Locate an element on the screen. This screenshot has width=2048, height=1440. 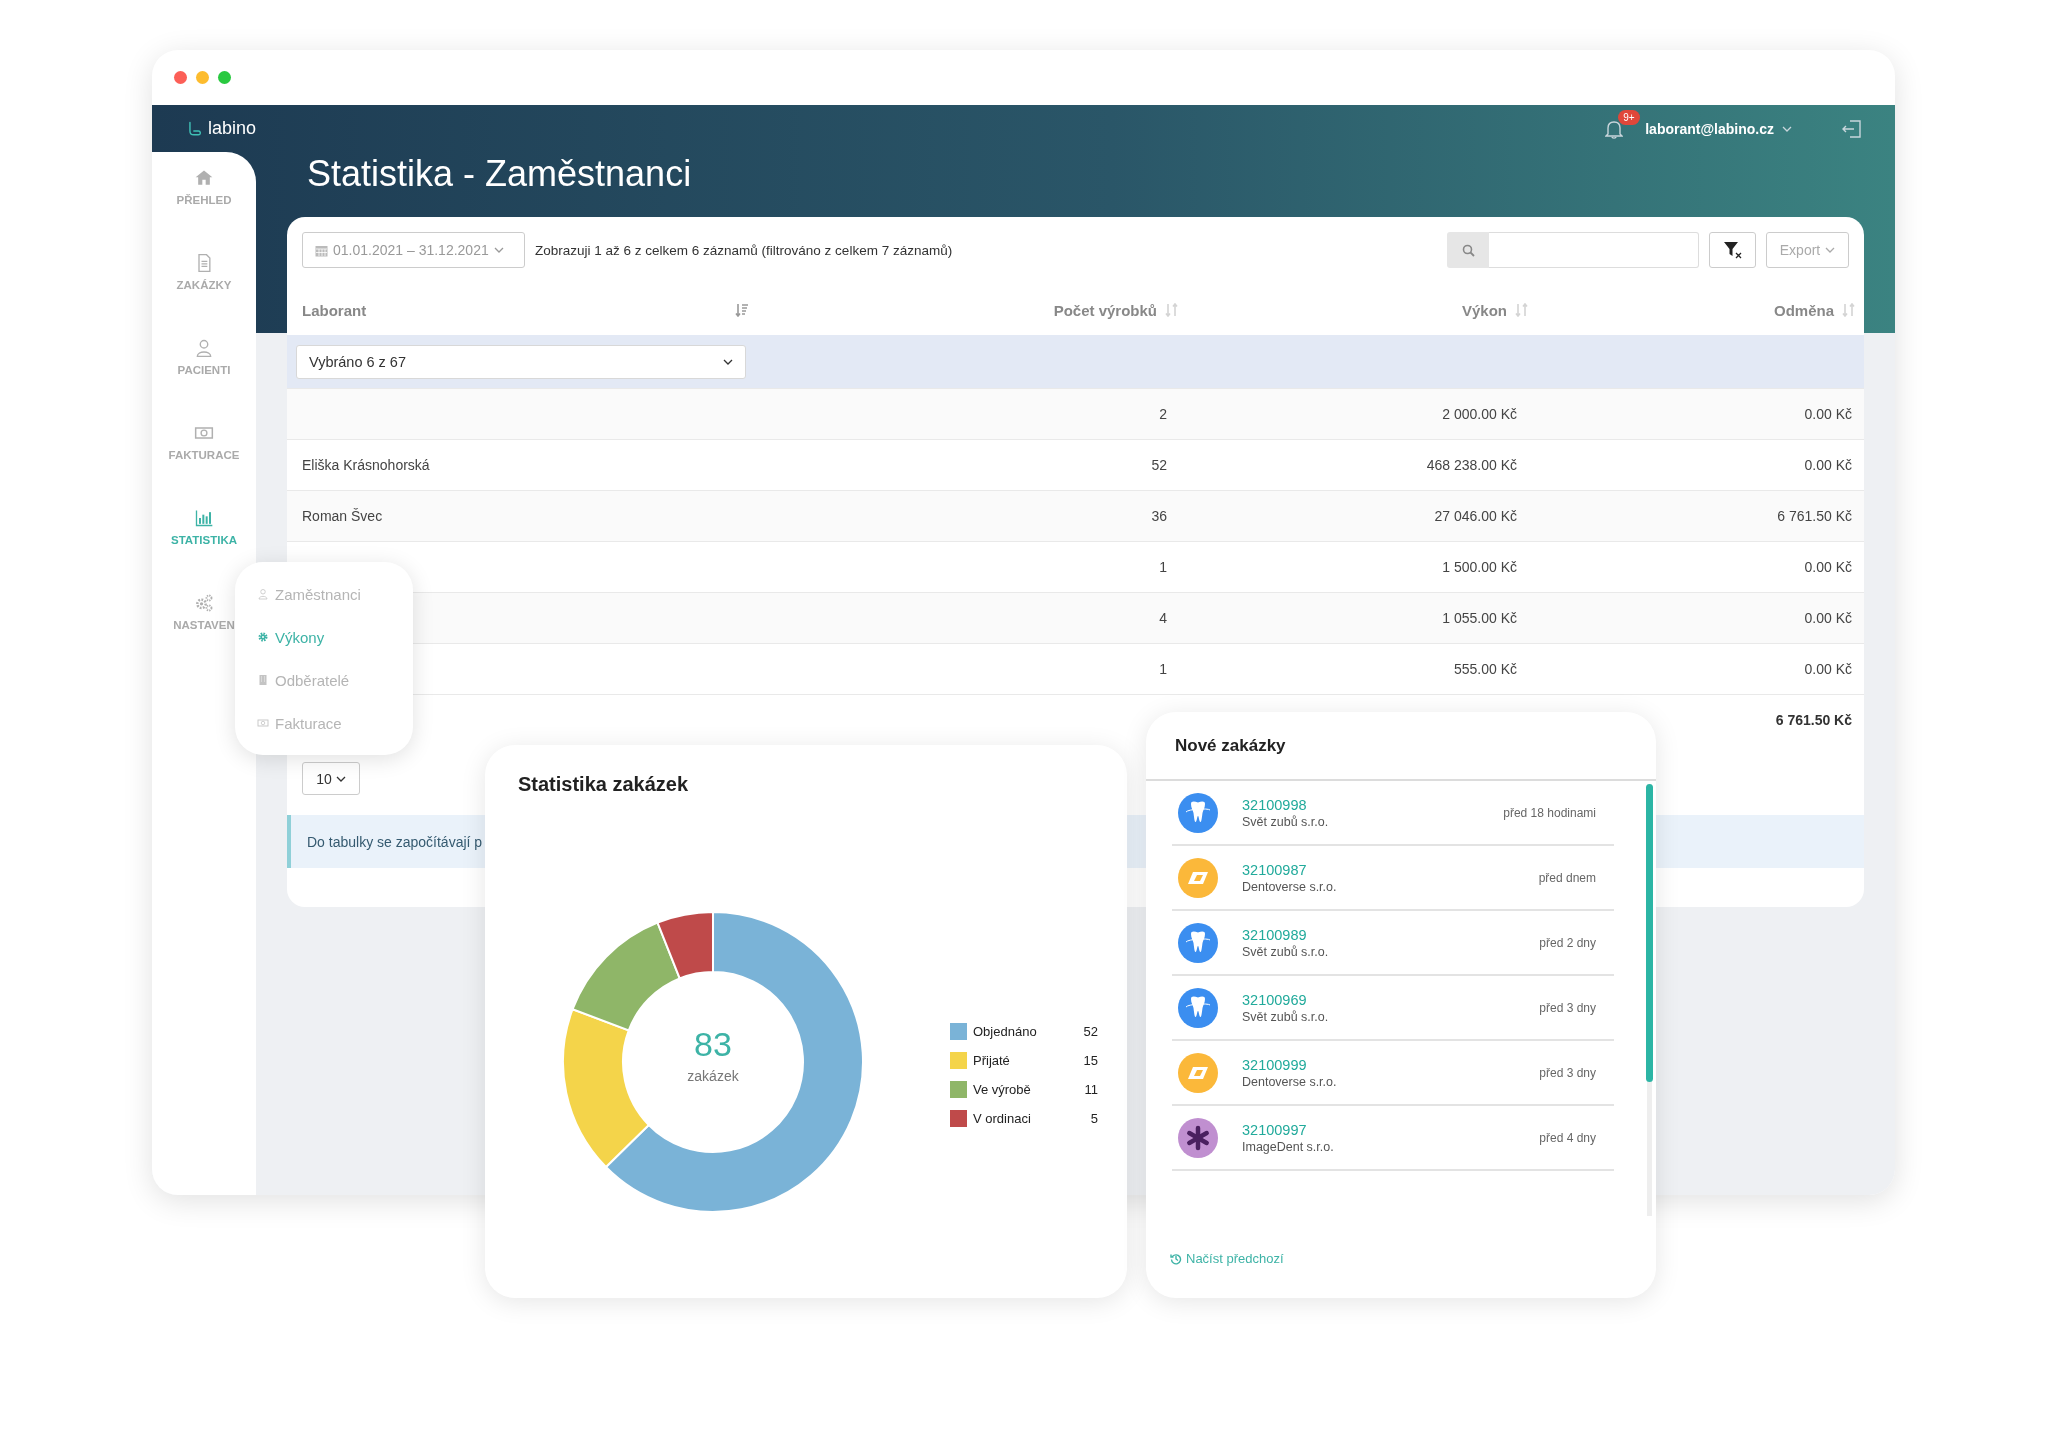
sidebar-item: PACIENTI is located at coordinates (204, 380).